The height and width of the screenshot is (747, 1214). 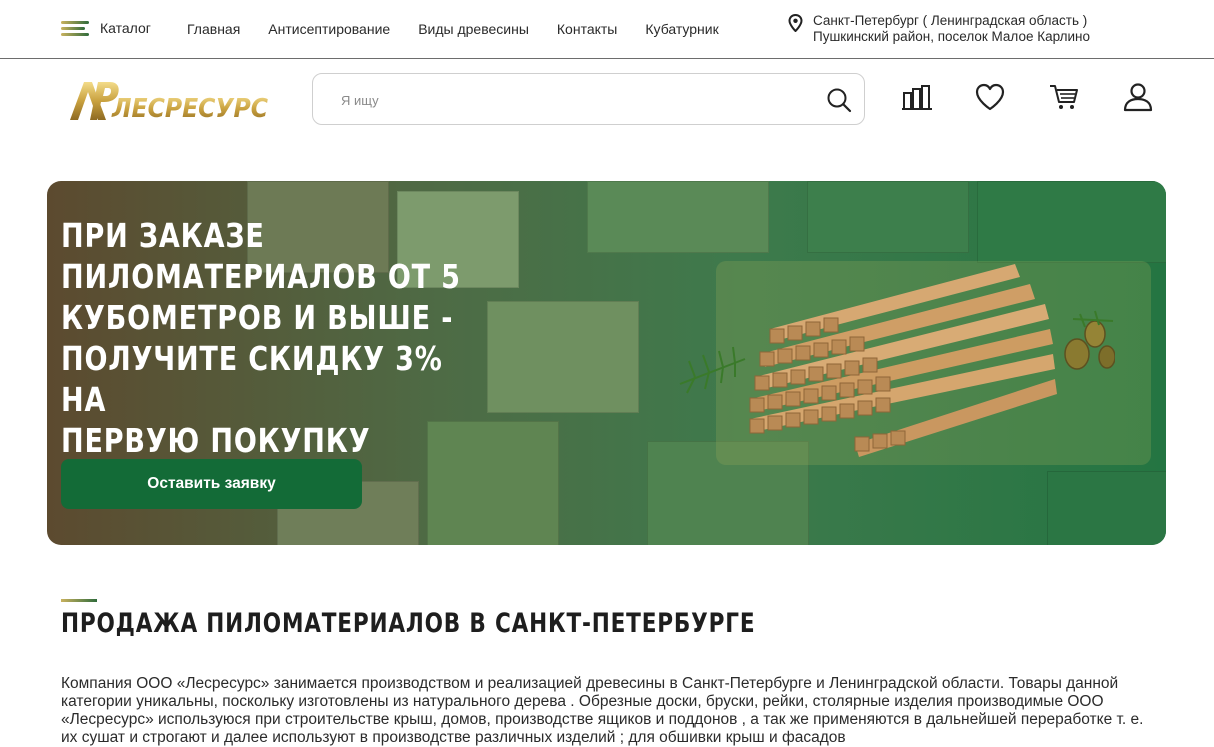 What do you see at coordinates (1064, 97) in the screenshot?
I see `cart-icon` at bounding box center [1064, 97].